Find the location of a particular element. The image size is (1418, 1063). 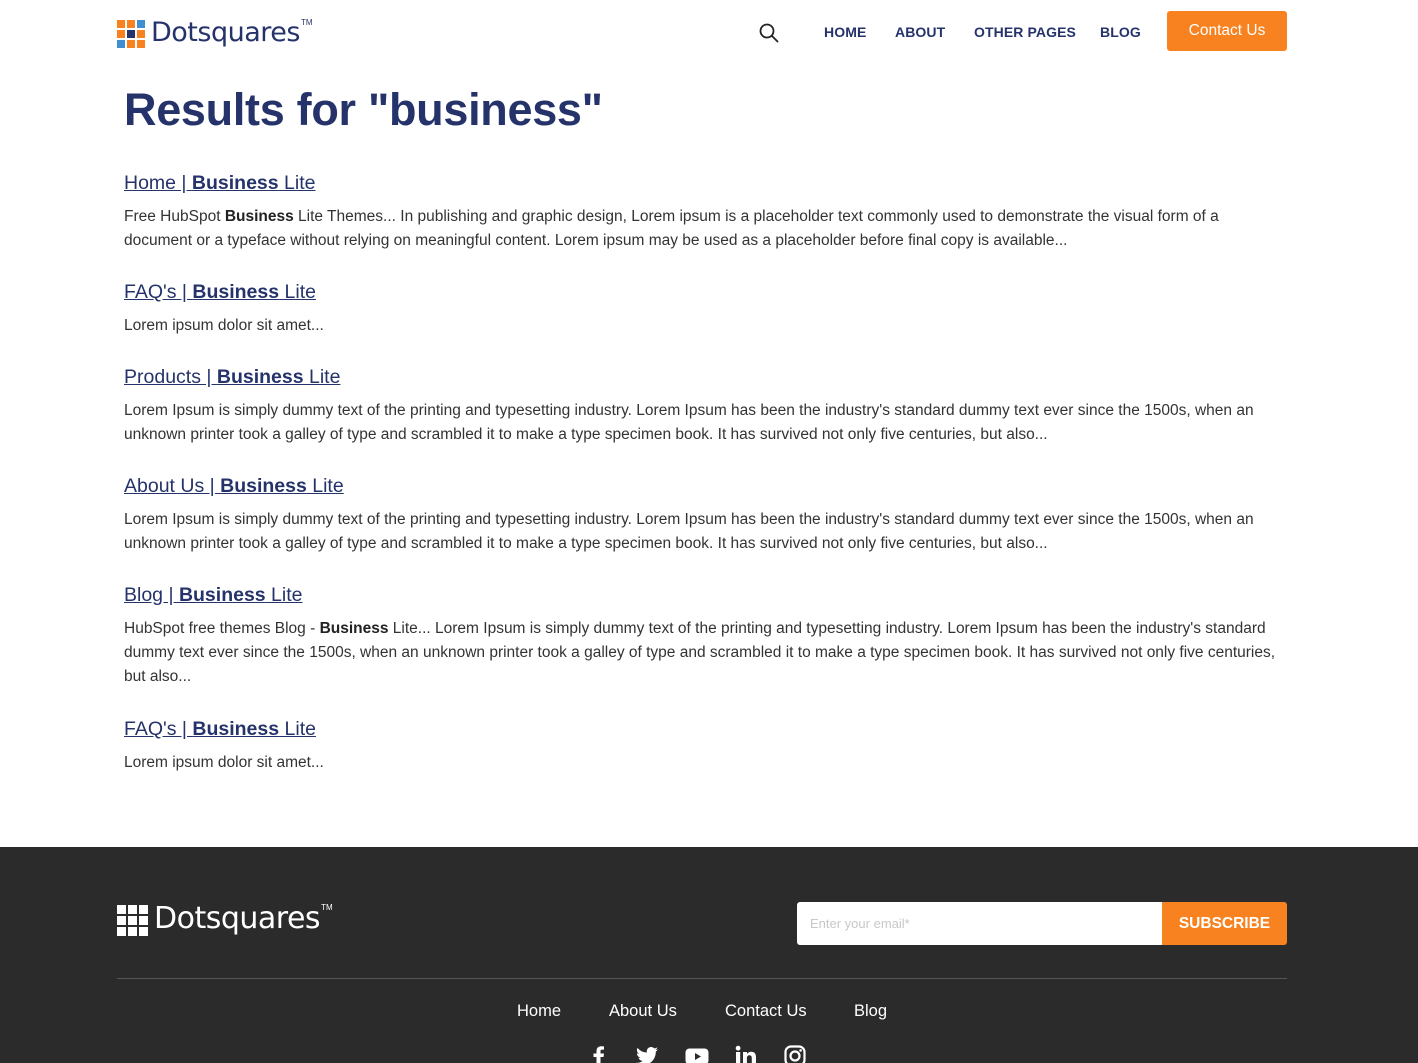

footer-nav-contact-us: Contact Us is located at coordinates (766, 1011).